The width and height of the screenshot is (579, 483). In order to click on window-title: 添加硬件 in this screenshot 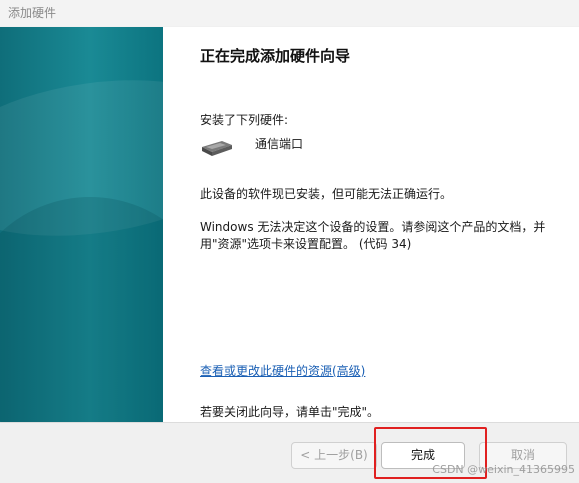, I will do `click(289, 13)`.